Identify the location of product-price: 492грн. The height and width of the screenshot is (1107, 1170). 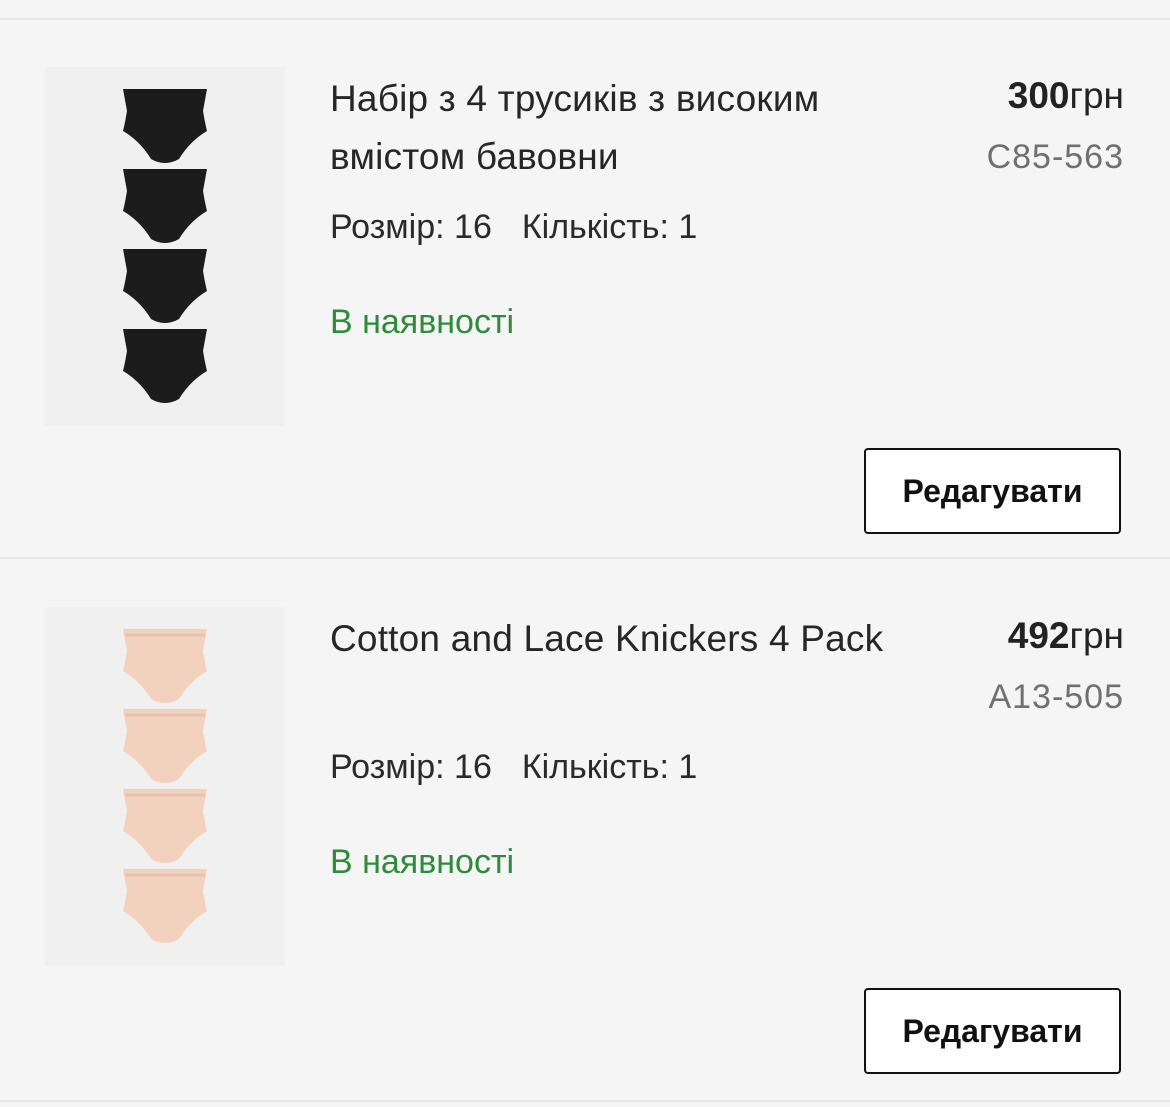
(1066, 636).